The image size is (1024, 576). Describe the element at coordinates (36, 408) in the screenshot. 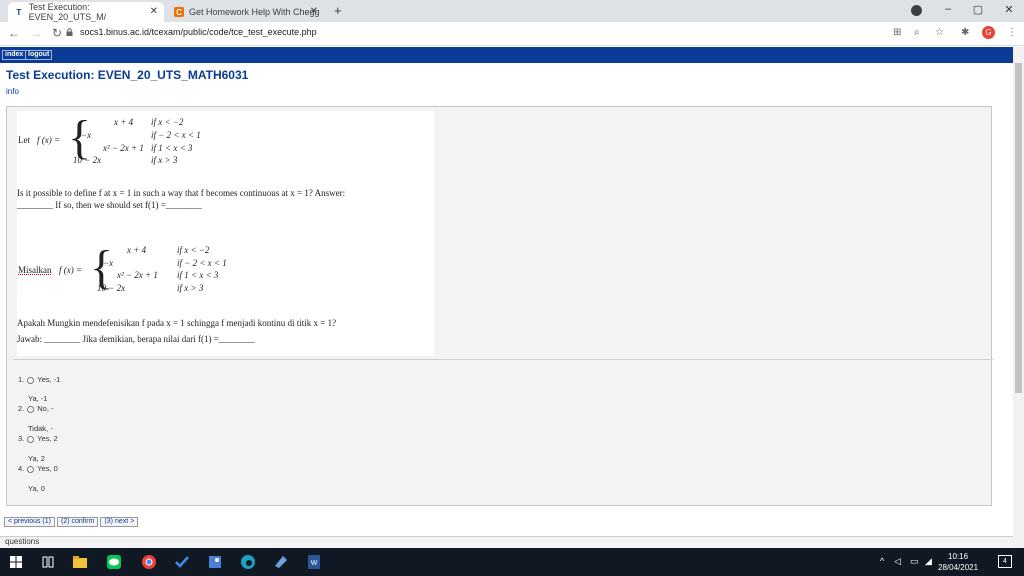

I see `option-2: 2. No, -` at that location.